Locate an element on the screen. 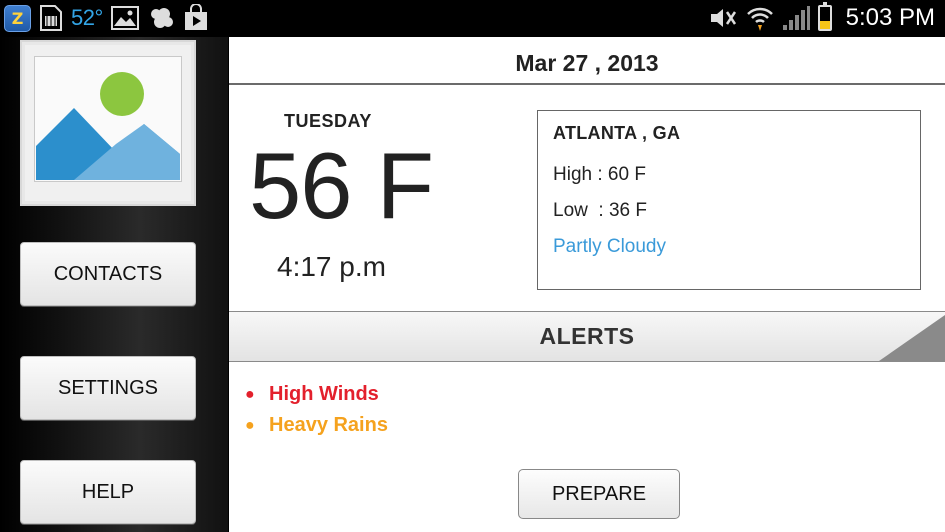 The width and height of the screenshot is (945, 532). status-temperature: 52° is located at coordinates (87, 17).